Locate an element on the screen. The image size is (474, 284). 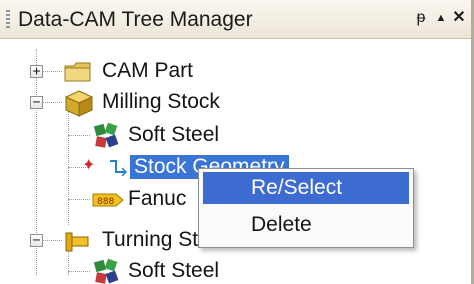
turning-stock-icon is located at coordinates (77, 242).